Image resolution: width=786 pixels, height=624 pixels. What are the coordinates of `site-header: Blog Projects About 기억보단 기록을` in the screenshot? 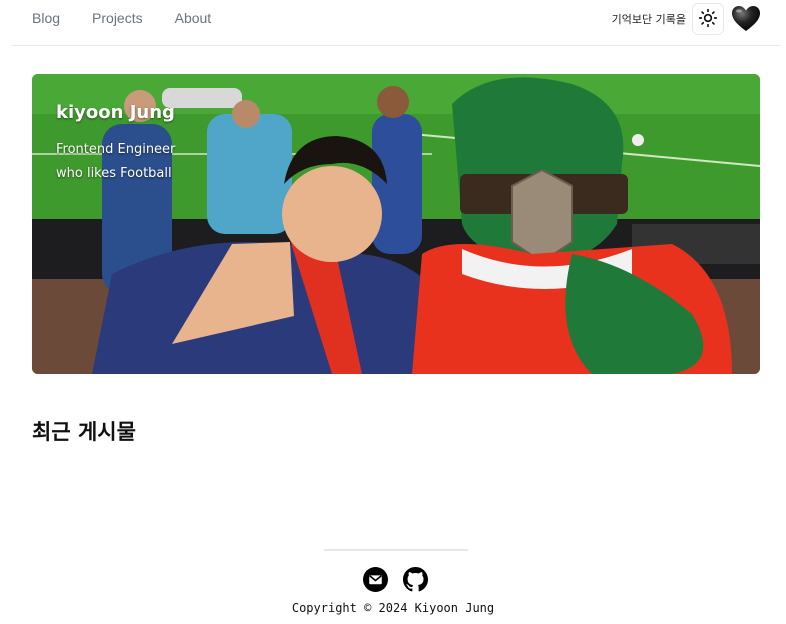 It's located at (396, 23).